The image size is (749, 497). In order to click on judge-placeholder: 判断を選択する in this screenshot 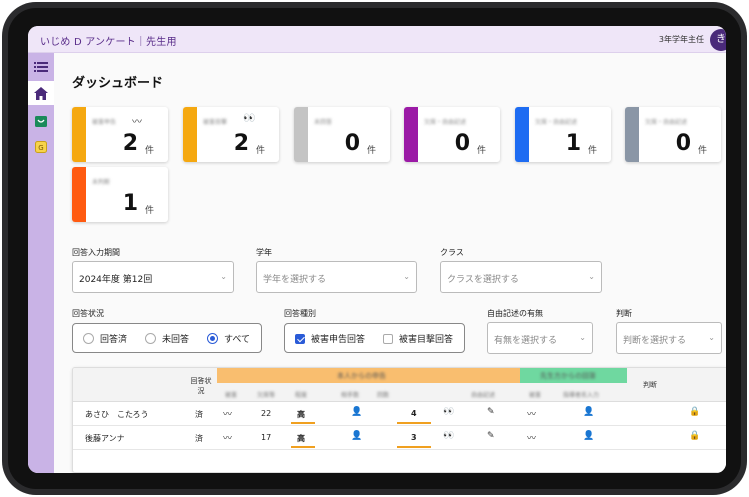, I will do `click(655, 341)`.